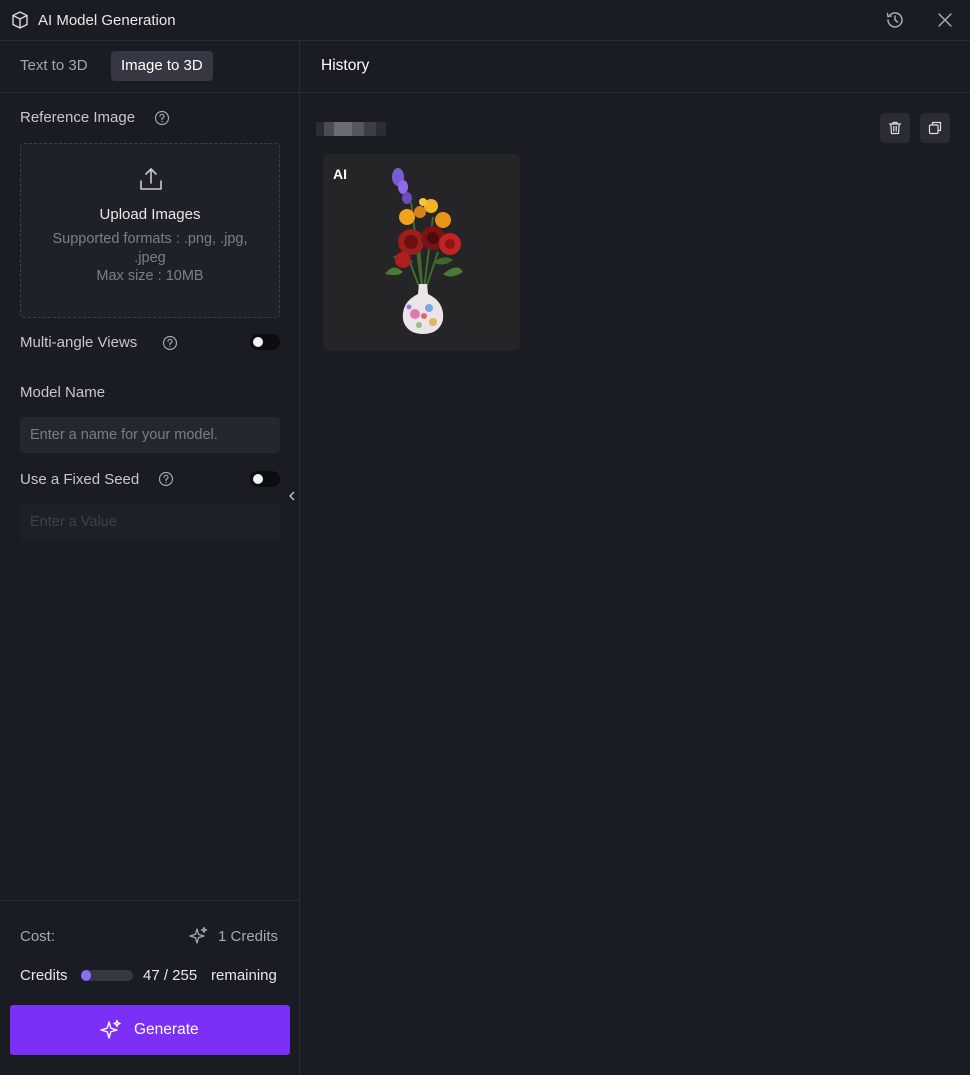 This screenshot has height=1075, width=970. Describe the element at coordinates (340, 174) in the screenshot. I see `ai-tag: AI` at that location.